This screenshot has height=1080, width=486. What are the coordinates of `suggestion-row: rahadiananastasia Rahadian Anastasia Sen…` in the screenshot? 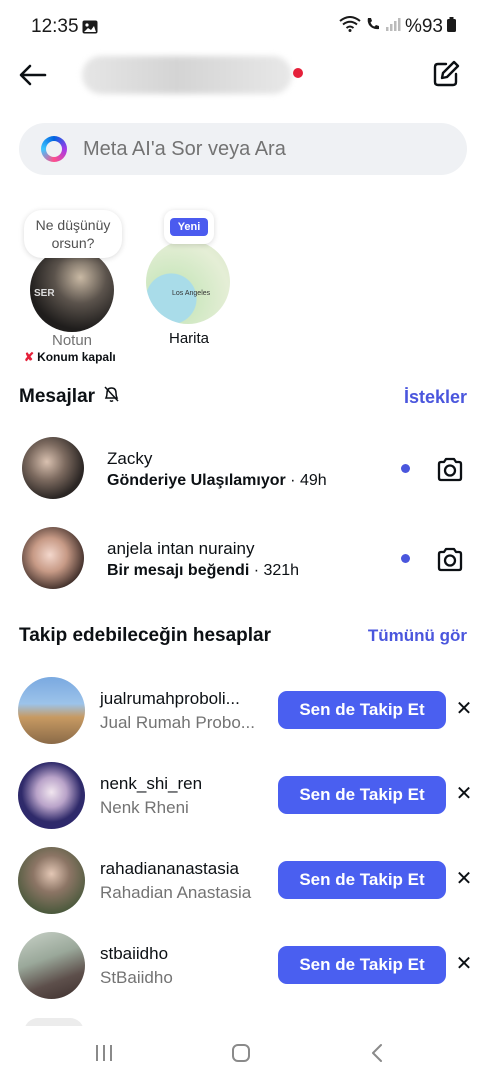 It's located at (248, 881).